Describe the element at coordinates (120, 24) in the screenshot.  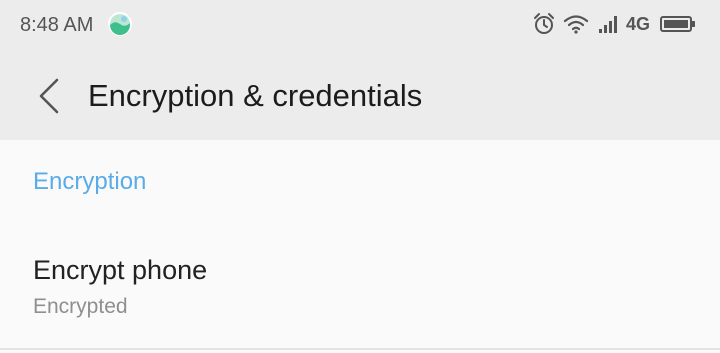
I see `weather-app-icon` at that location.